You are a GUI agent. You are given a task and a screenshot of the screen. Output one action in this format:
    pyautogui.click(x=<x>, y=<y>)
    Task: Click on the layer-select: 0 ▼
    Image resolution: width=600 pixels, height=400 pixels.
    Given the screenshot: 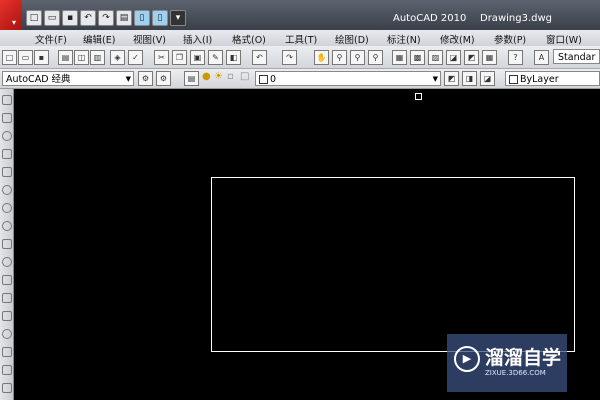 What is the action you would take?
    pyautogui.click(x=348, y=78)
    